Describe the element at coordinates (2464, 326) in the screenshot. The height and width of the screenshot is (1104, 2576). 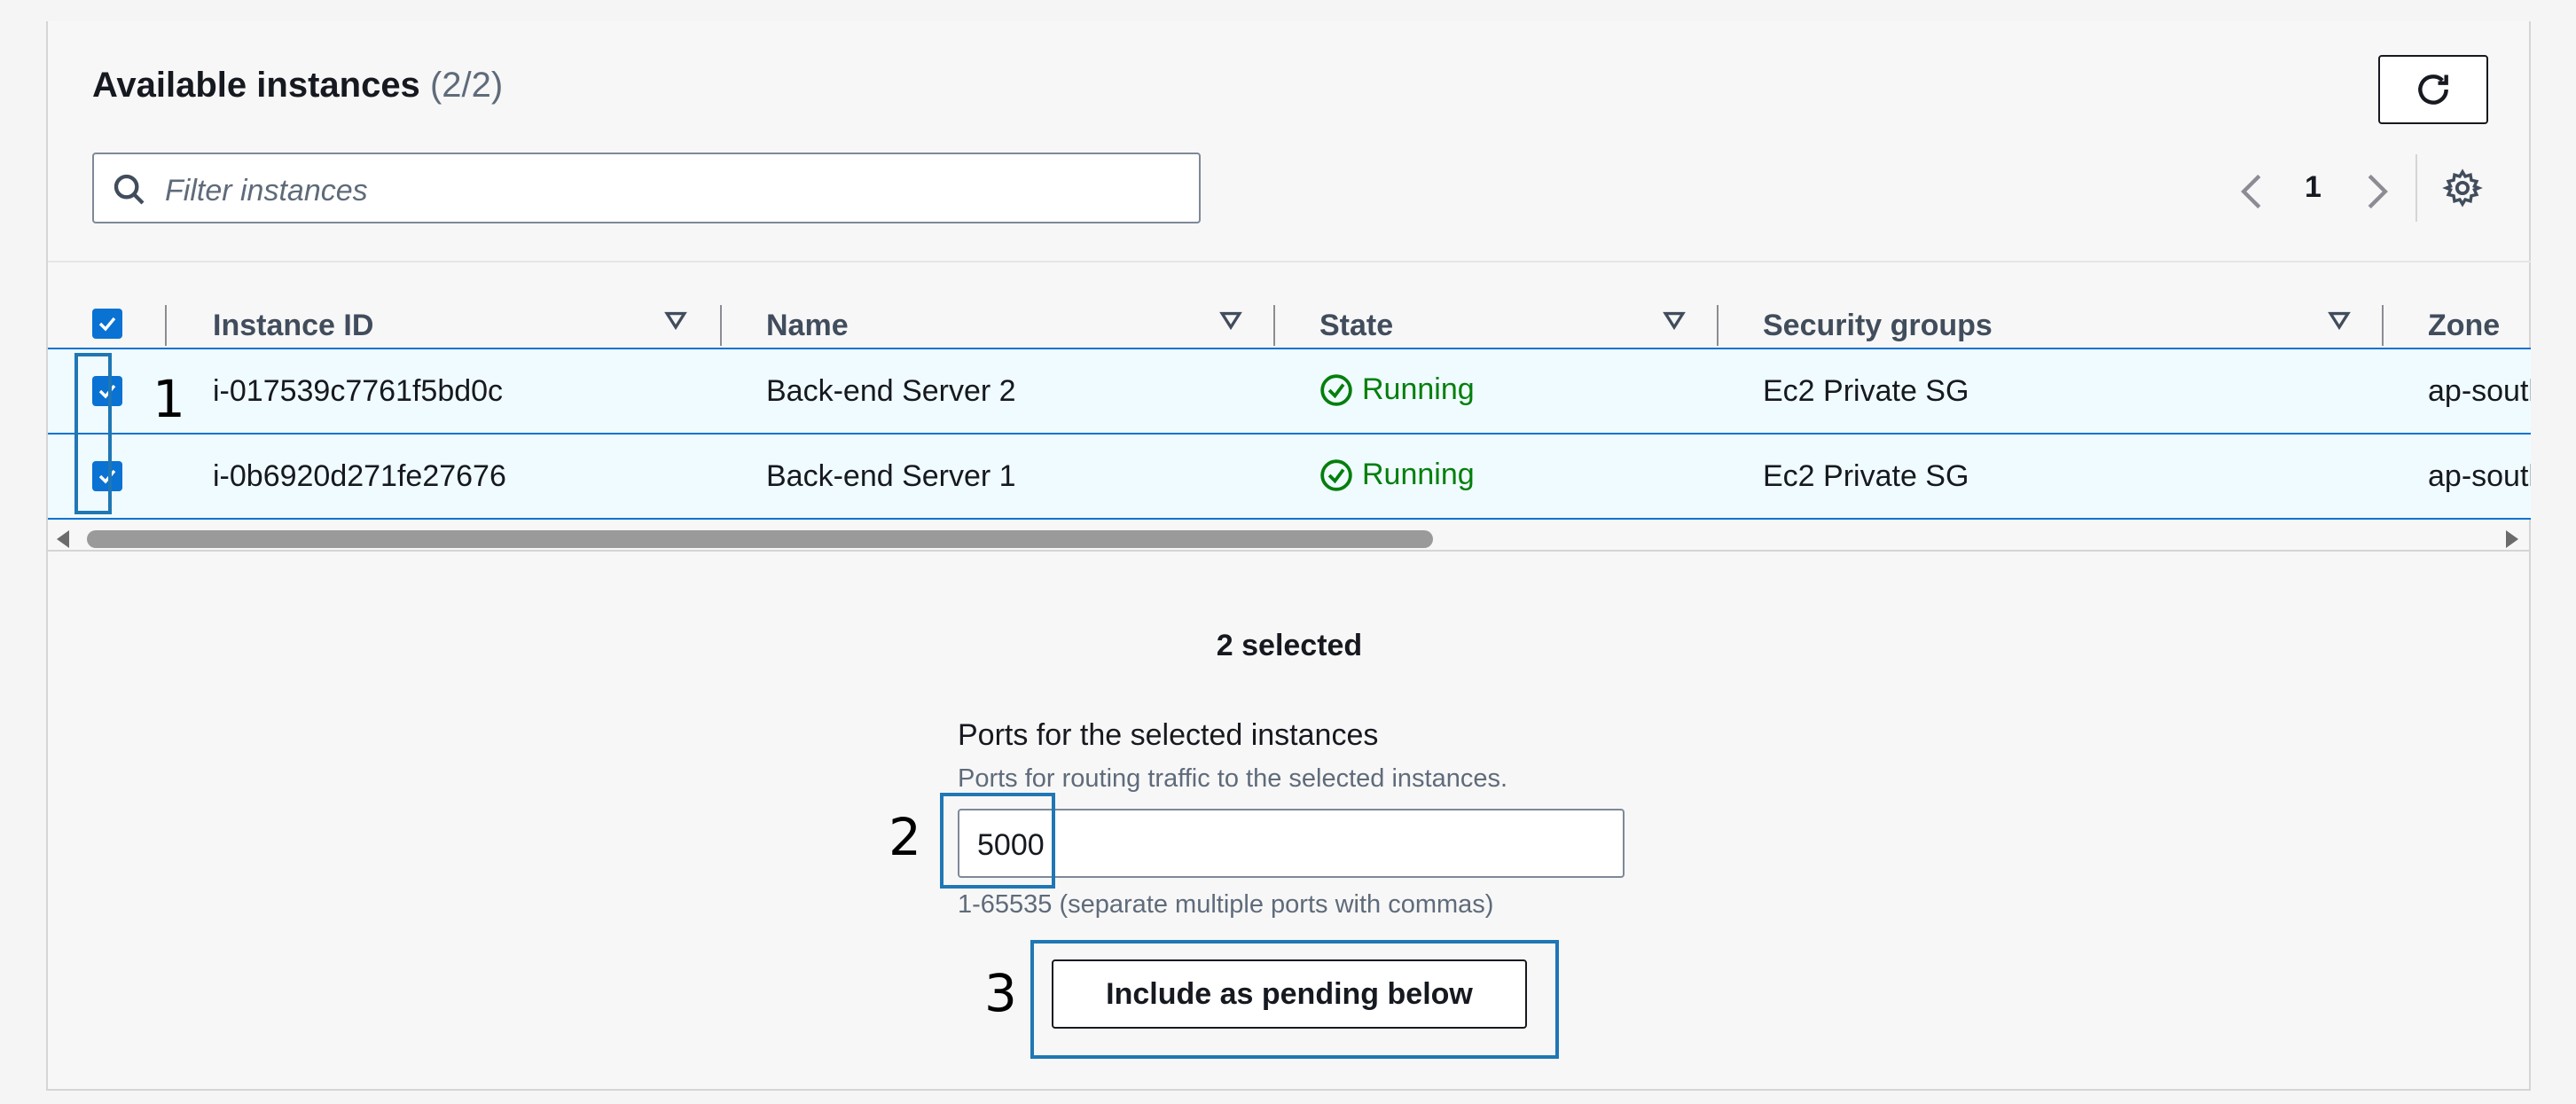
I see `column-header-zone: Zone` at that location.